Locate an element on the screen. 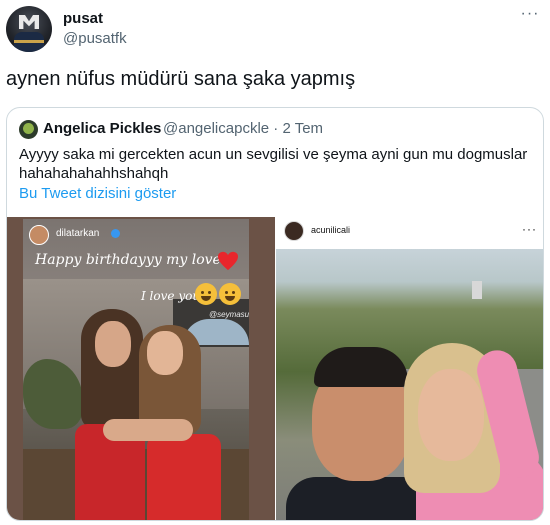 The height and width of the screenshot is (525, 550). show-thread-link: Bu Tweet dizisini göster is located at coordinates (97, 193).